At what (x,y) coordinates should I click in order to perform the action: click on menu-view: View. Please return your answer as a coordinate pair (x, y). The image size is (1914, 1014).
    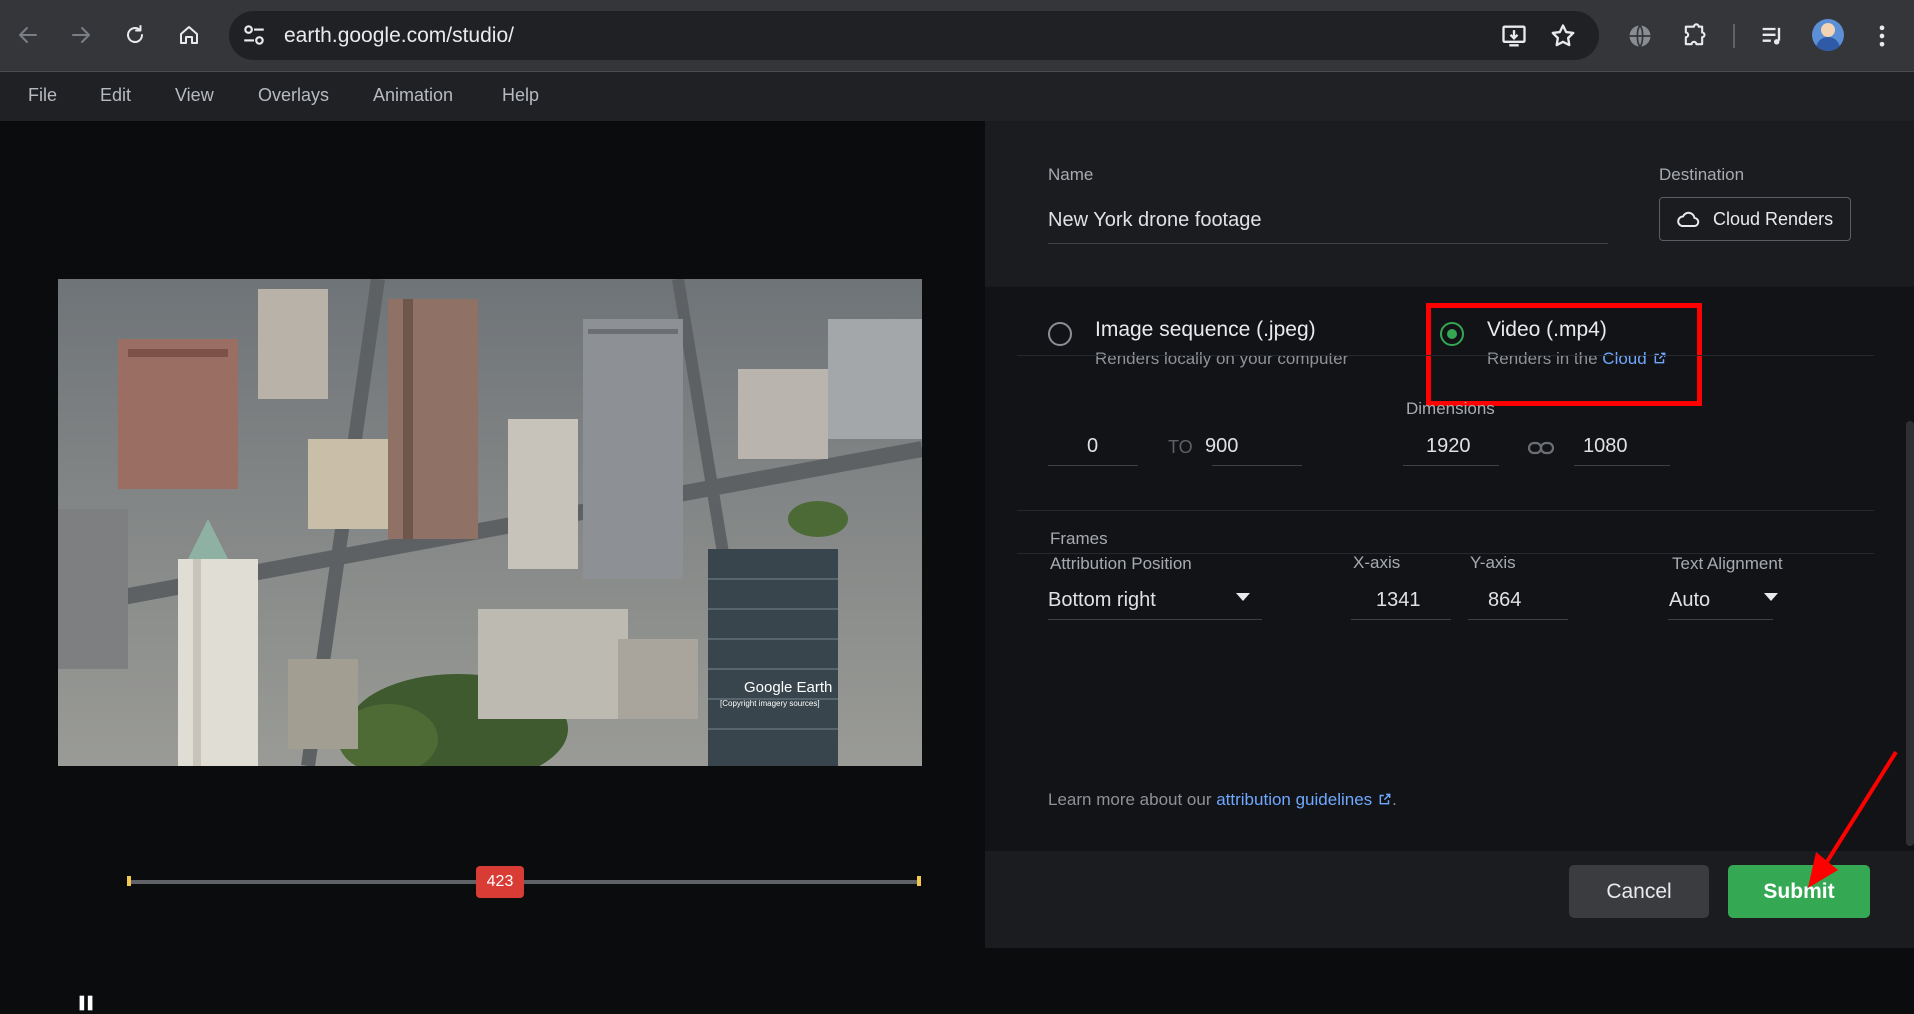
    Looking at the image, I should click on (194, 95).